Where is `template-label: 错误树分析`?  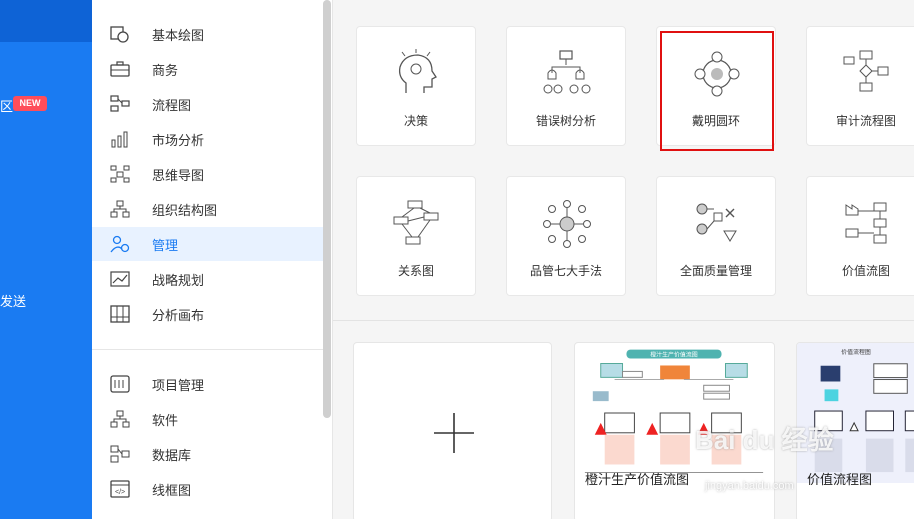
template-label: 错误树分析 is located at coordinates (565, 121).